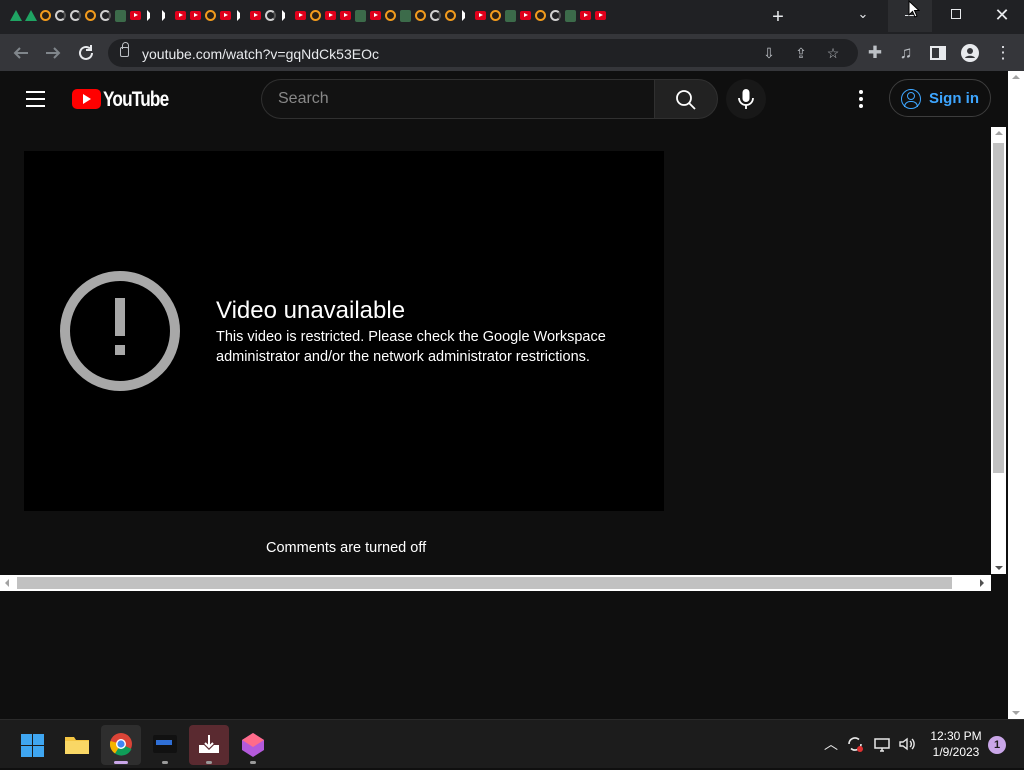  I want to click on chrome-menu-icon: ⋮, so click(1003, 53).